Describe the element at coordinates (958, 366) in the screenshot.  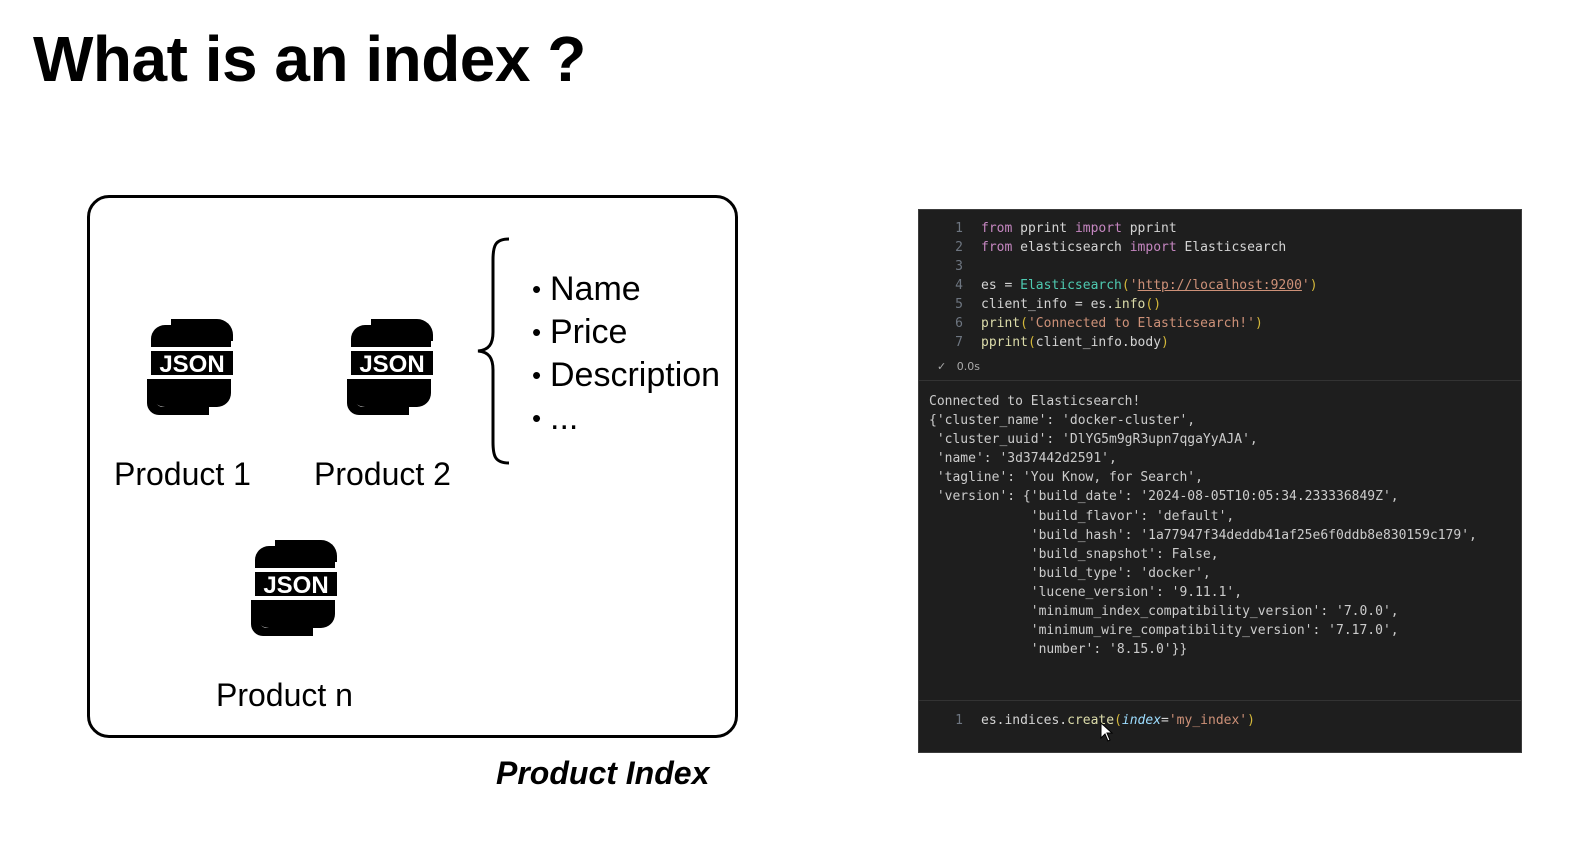
I see `execution-status: ✓ 0.0s` at that location.